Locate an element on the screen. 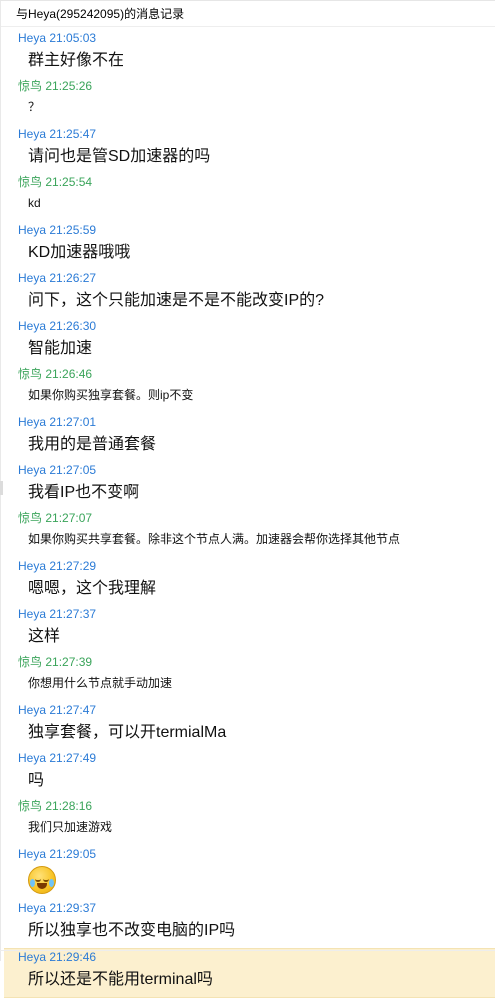 This screenshot has width=495, height=998. message-item: 惊鸟 21:27:39 你想用什么节点就手动加速 is located at coordinates (247, 678).